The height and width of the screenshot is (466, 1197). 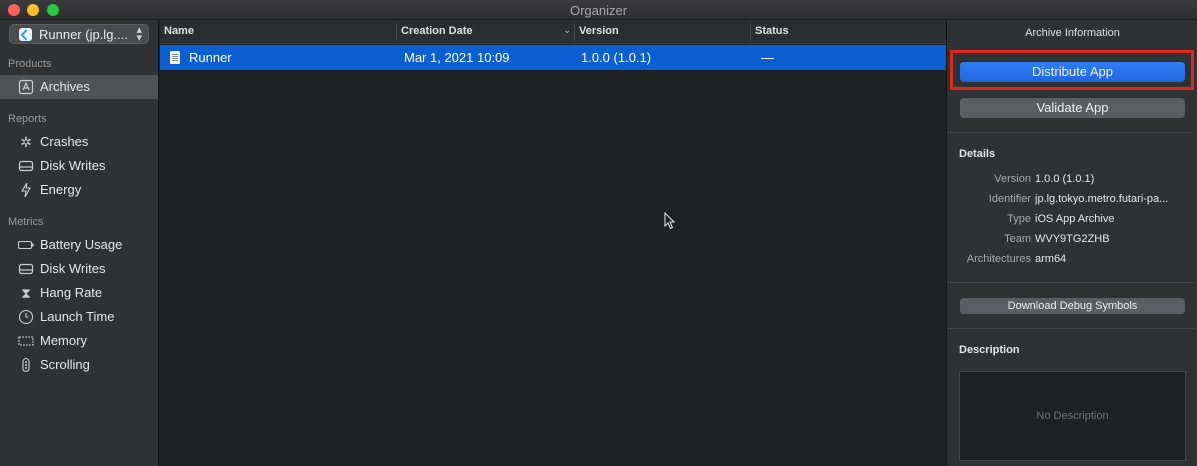 What do you see at coordinates (1072, 306) in the screenshot?
I see `download-debug-symbols-button: Download Debug Symbols` at bounding box center [1072, 306].